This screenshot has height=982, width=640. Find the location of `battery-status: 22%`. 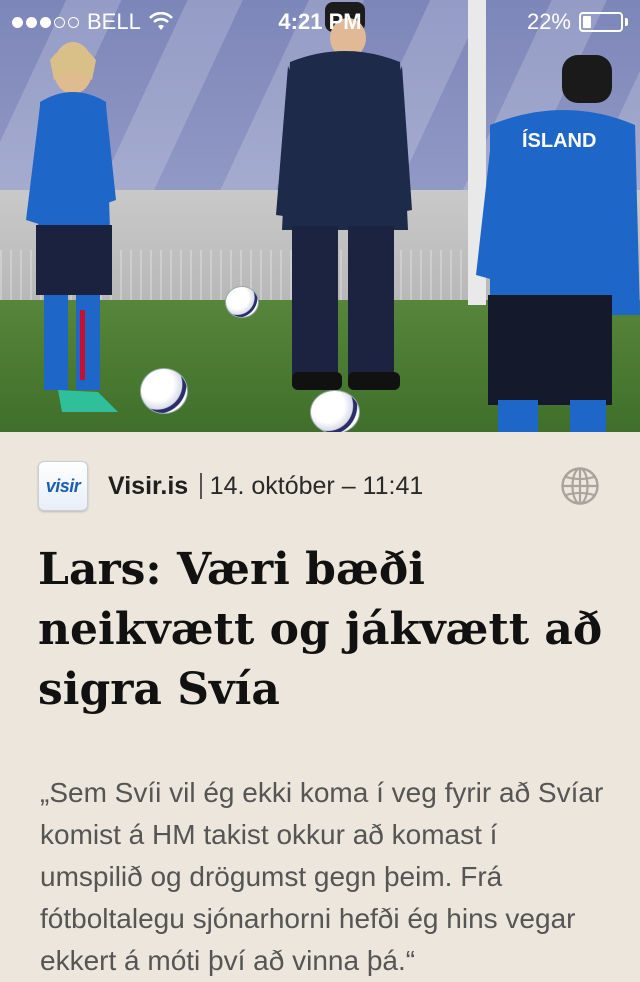

battery-status: 22% is located at coordinates (577, 22).